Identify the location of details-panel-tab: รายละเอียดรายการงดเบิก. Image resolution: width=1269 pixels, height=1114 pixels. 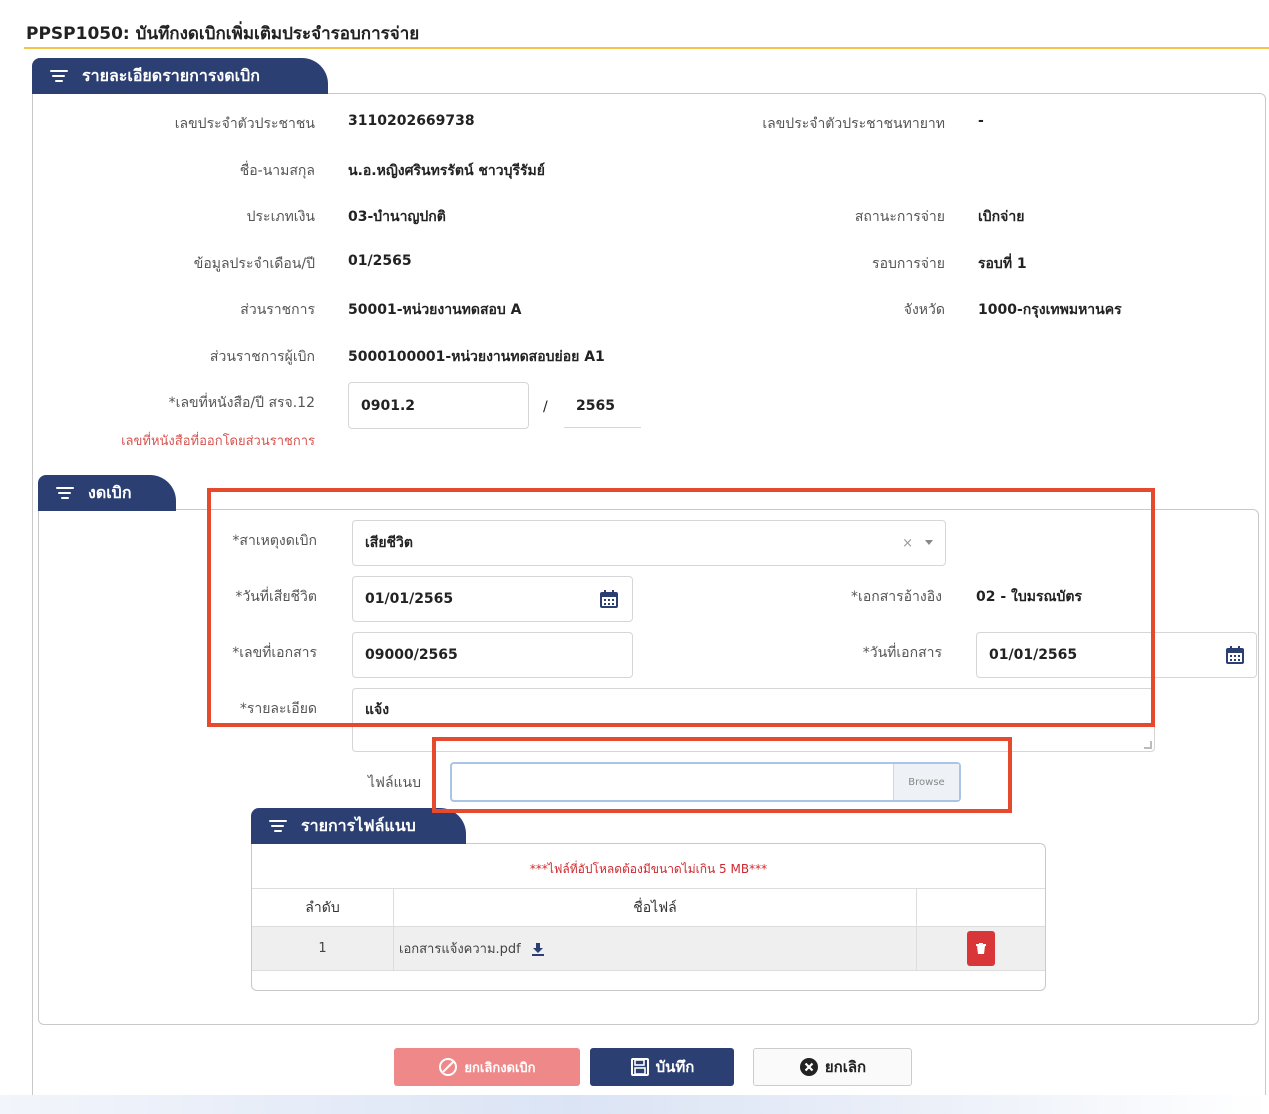
(180, 76).